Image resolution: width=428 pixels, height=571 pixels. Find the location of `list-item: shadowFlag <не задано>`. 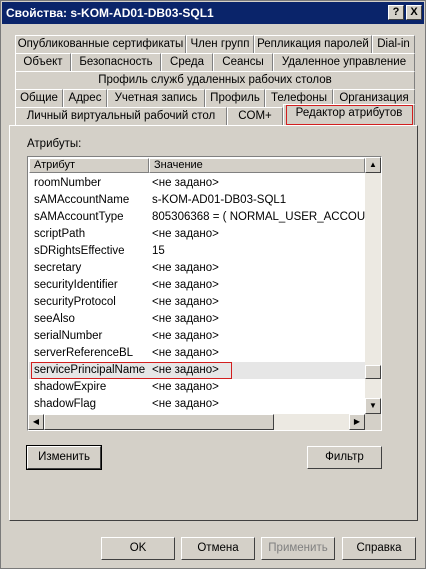

list-item: shadowFlag <не задано> is located at coordinates (197, 404).